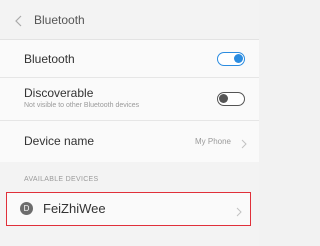  I want to click on discoverable-label: Discoverable, so click(59, 93).